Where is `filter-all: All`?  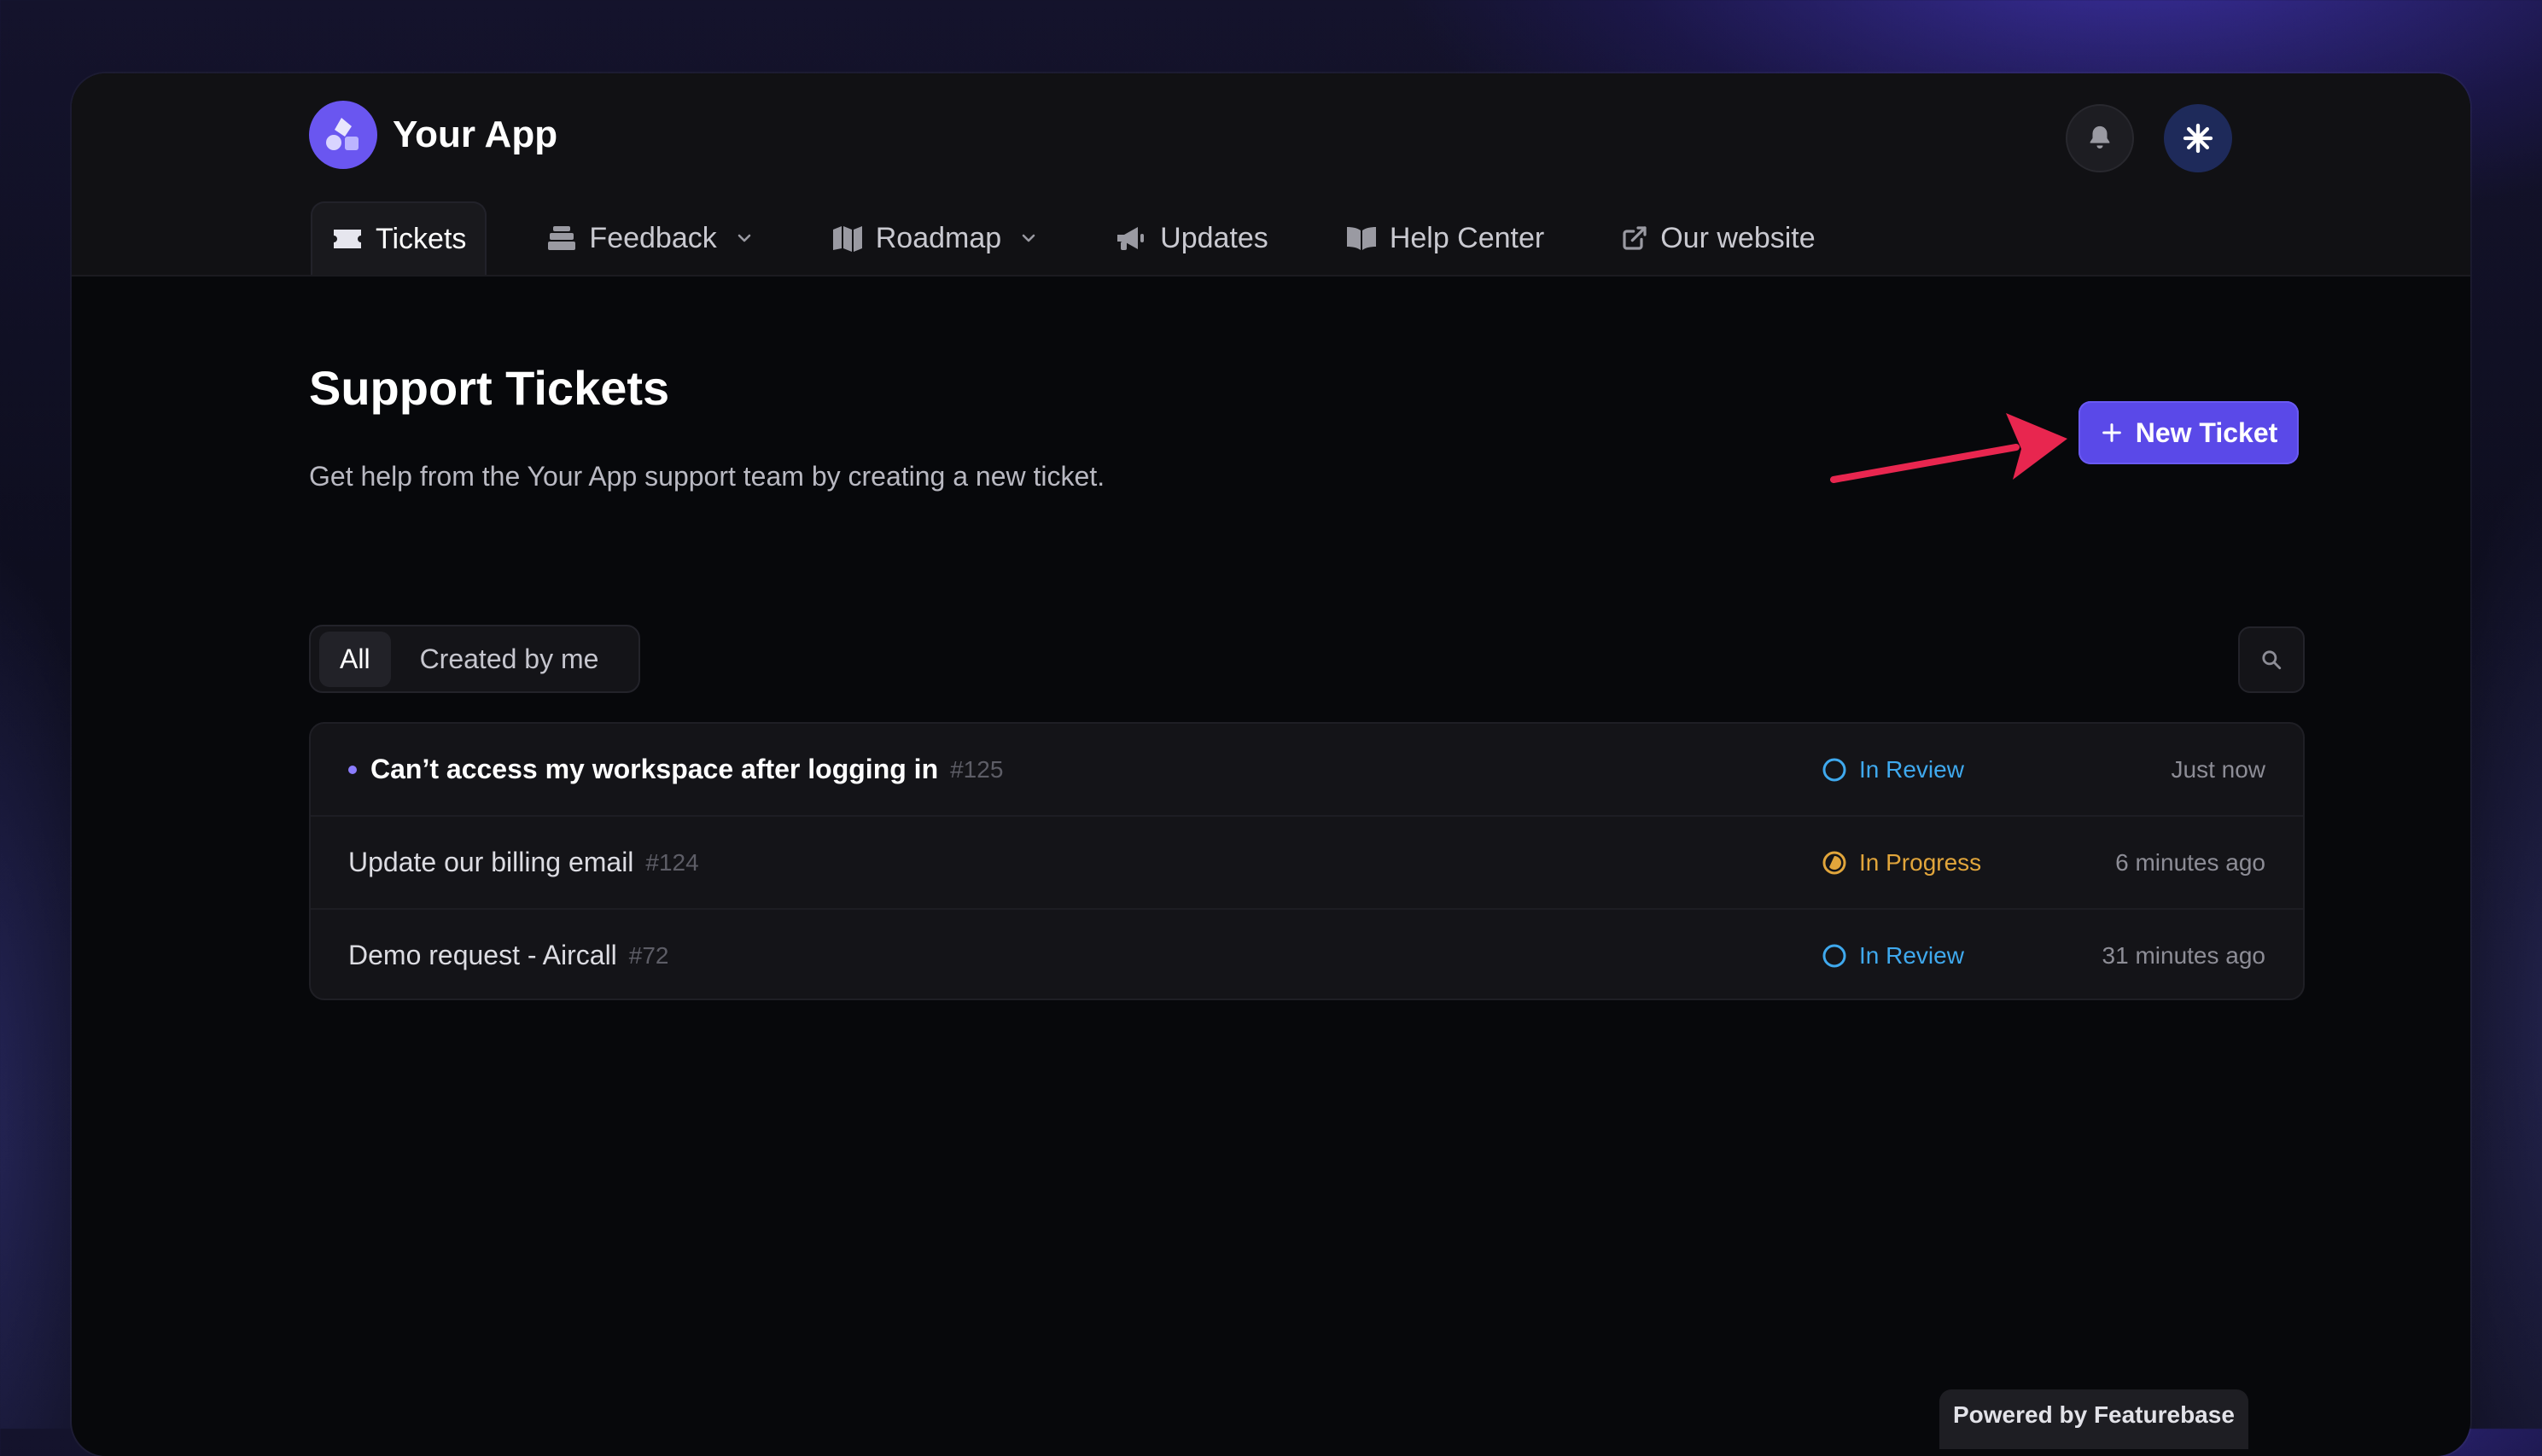 filter-all: All is located at coordinates (355, 659).